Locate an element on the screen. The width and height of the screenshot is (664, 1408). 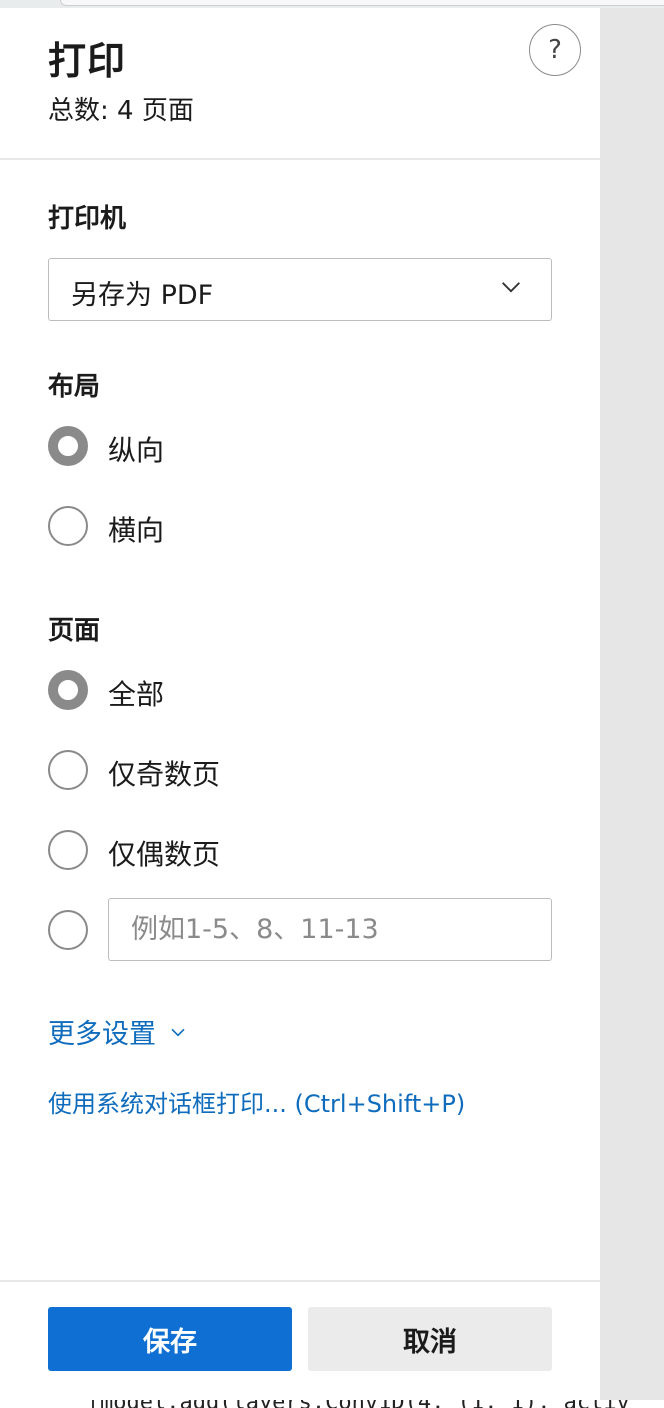
printer-section-label: 打印机 is located at coordinates (87, 219).